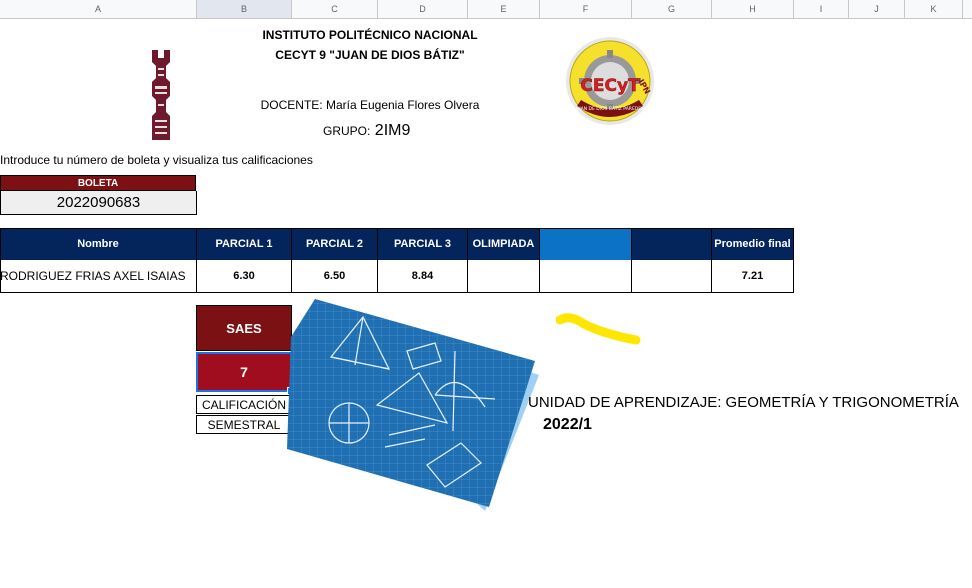 Image resolution: width=972 pixels, height=588 pixels. What do you see at coordinates (244, 244) in the screenshot?
I see `th-parcial-1: PARCIAL 1` at bounding box center [244, 244].